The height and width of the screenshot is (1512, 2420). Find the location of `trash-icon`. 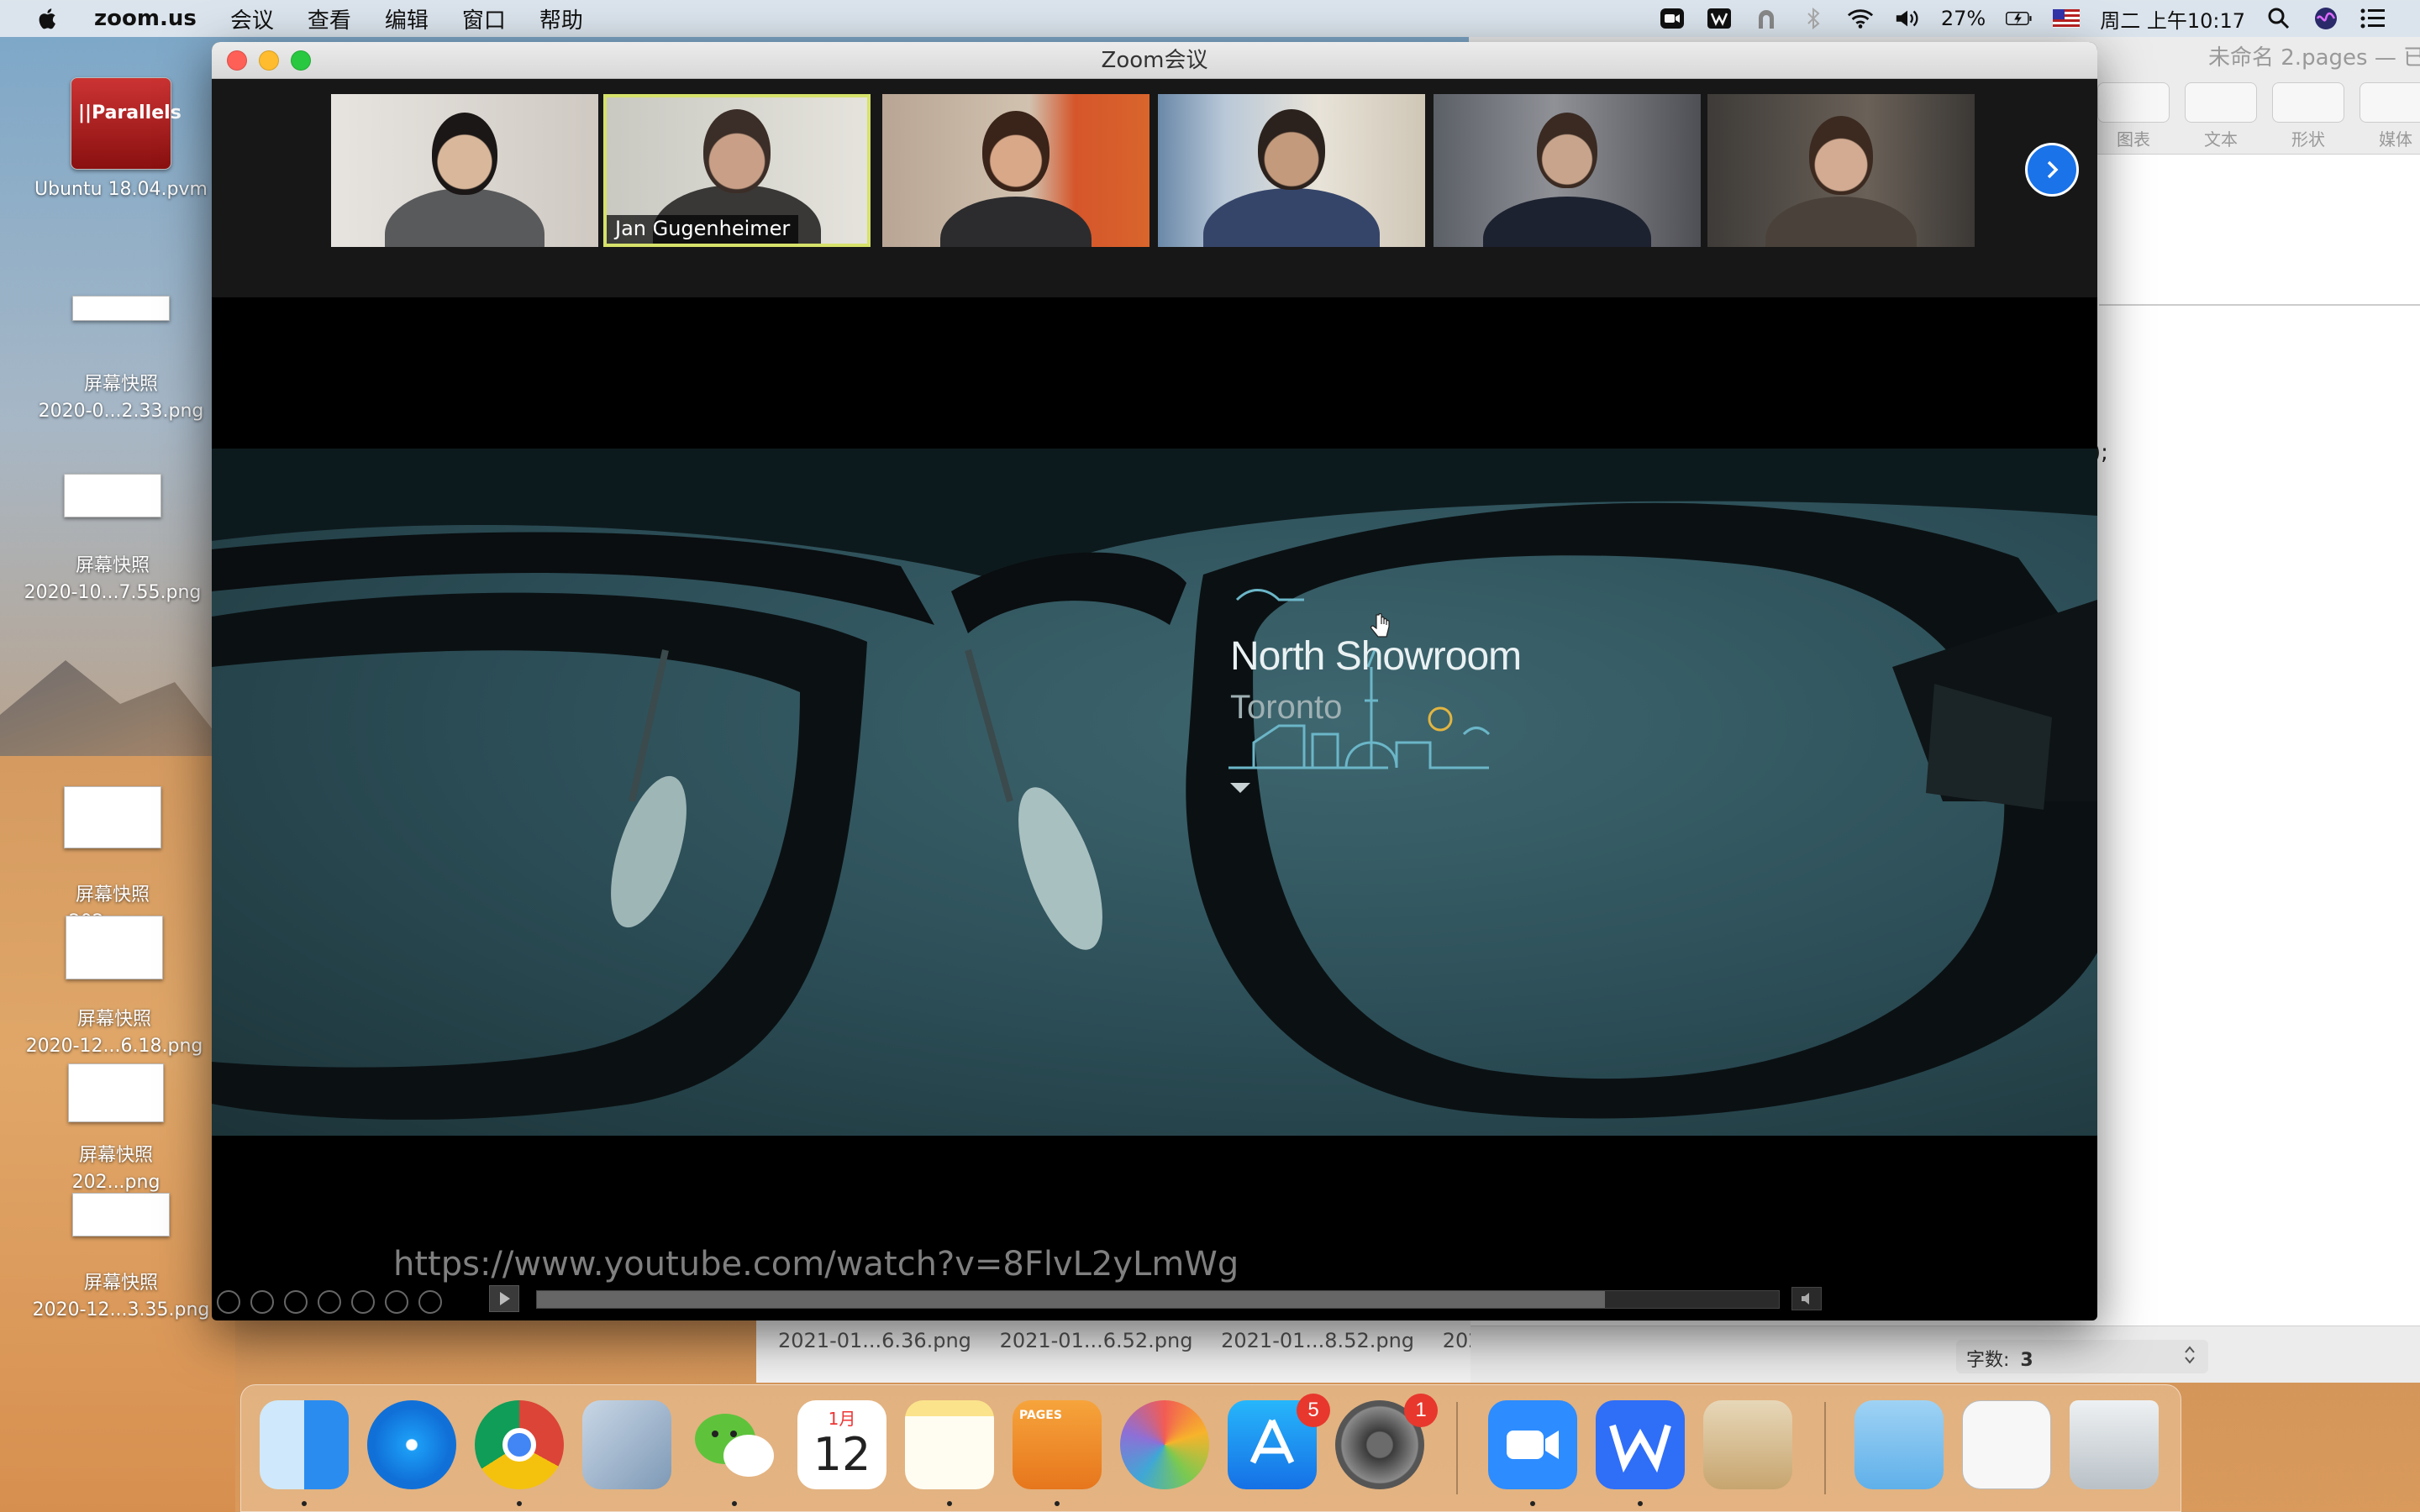

trash-icon is located at coordinates (2114, 1444).